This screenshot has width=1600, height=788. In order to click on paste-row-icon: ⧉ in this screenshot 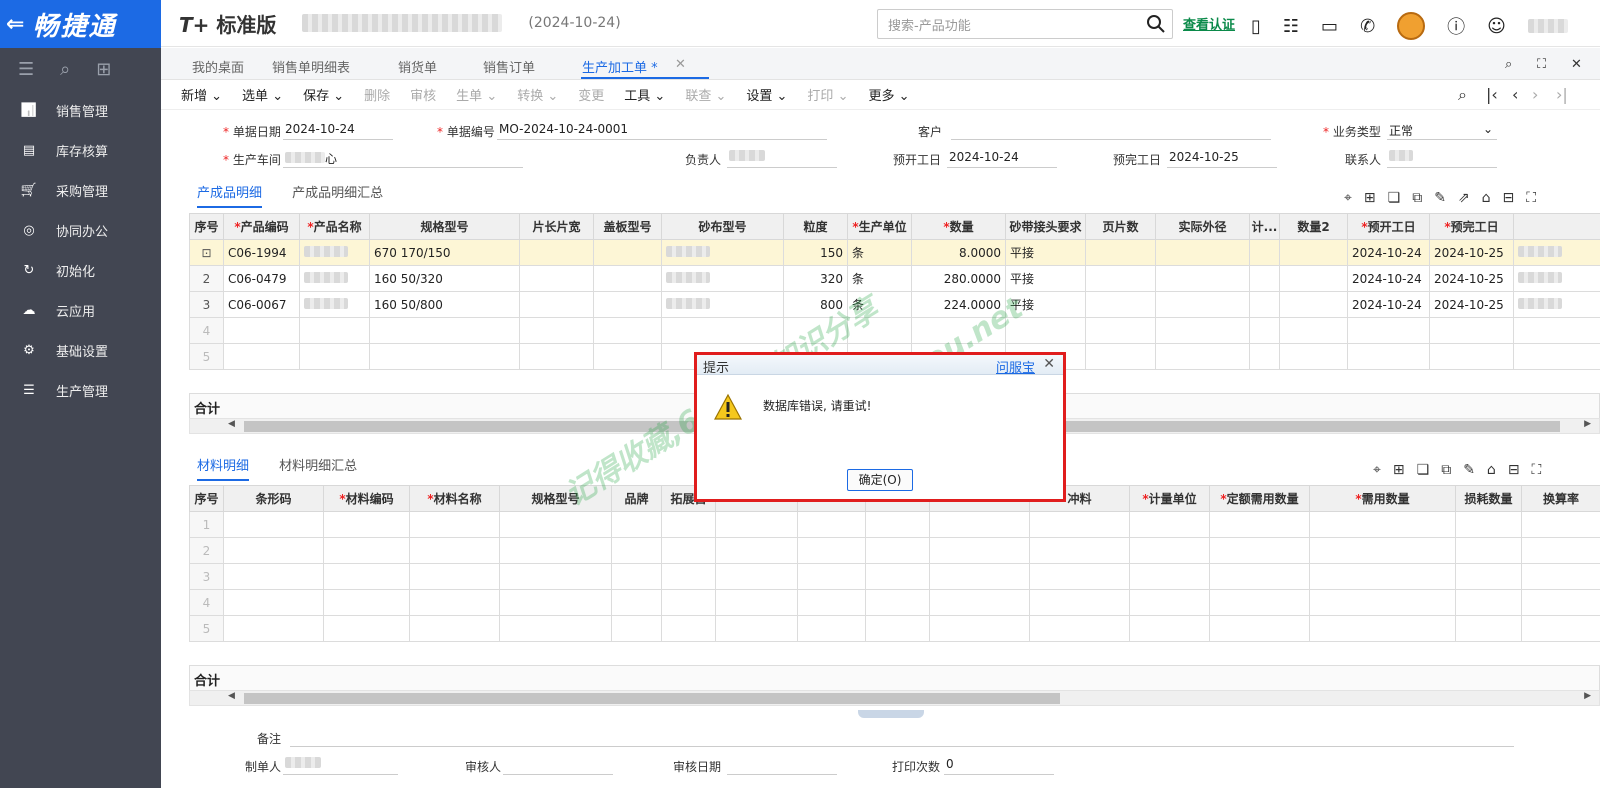, I will do `click(1417, 198)`.